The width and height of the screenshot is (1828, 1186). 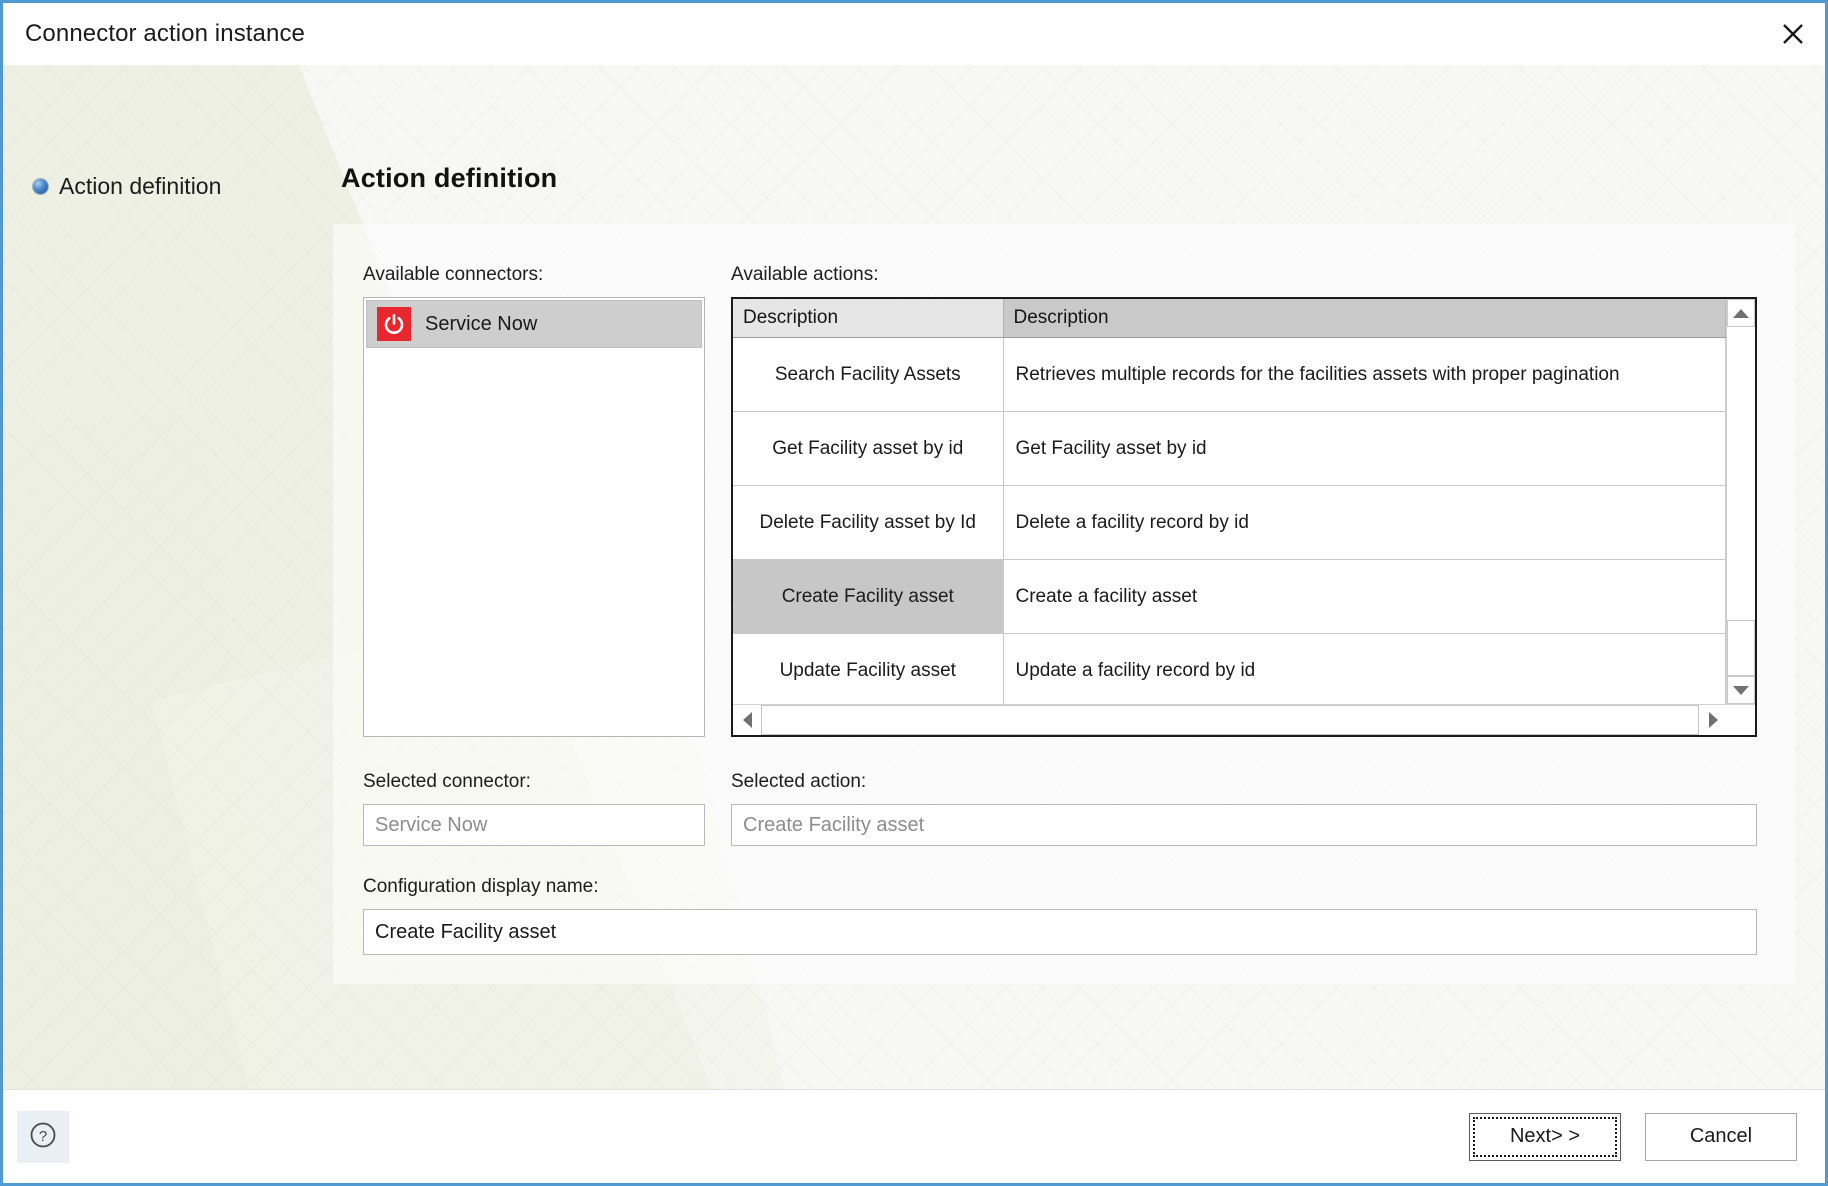 I want to click on selected-connector-section: Selected connector:, so click(x=534, y=808).